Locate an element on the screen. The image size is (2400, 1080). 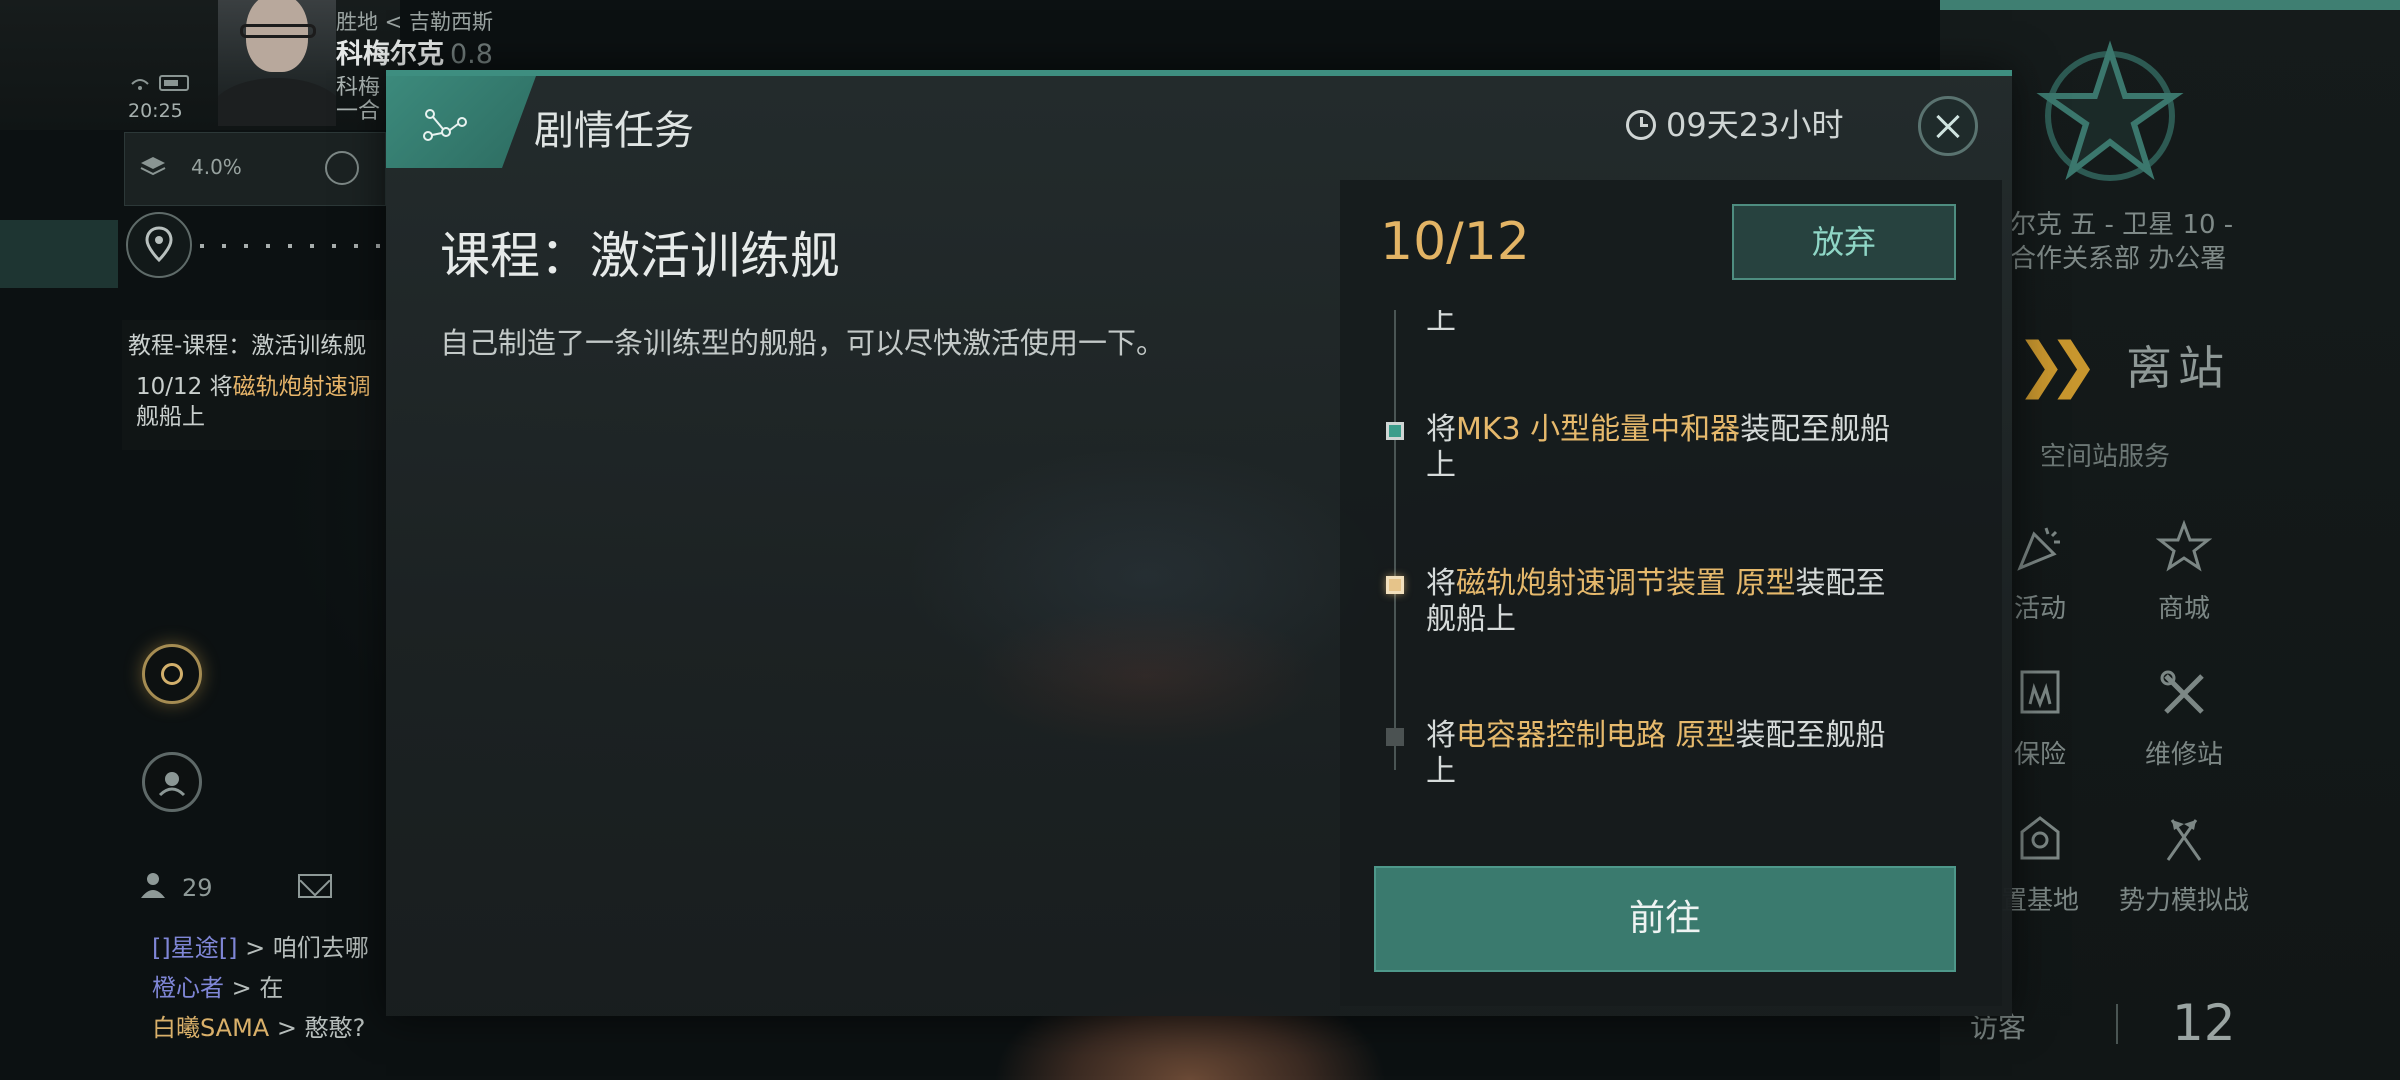
chat-message: > 咱们去哪 is located at coordinates (303, 948).